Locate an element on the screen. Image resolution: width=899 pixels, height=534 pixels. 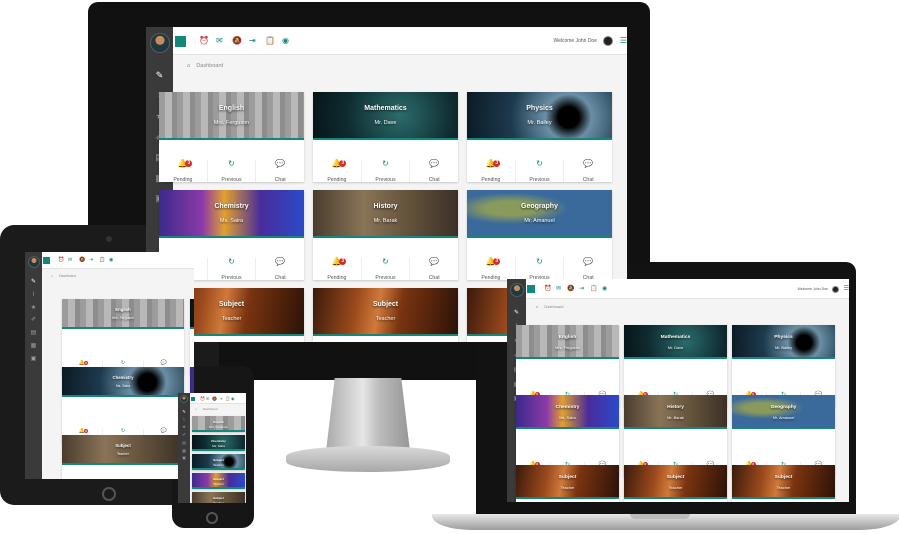
subject-card: PhysicsMr. Bailey🔔Pending3↻Previous💬Chat is located at coordinates (539, 138).